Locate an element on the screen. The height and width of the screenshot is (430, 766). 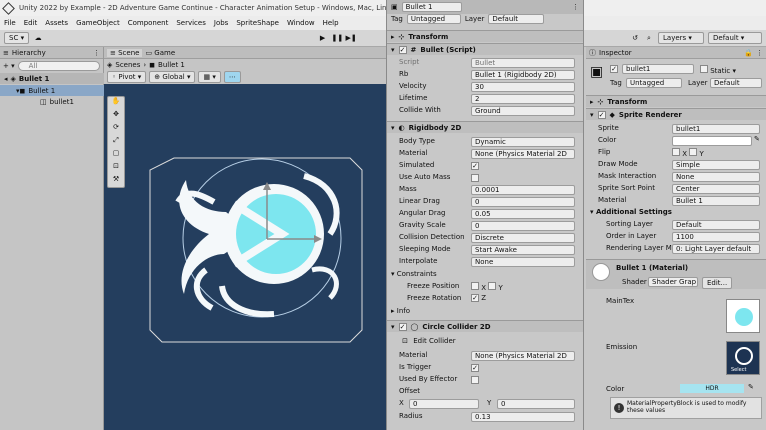
global-toggle: ⊕ Global ▾ is located at coordinates (172, 77).